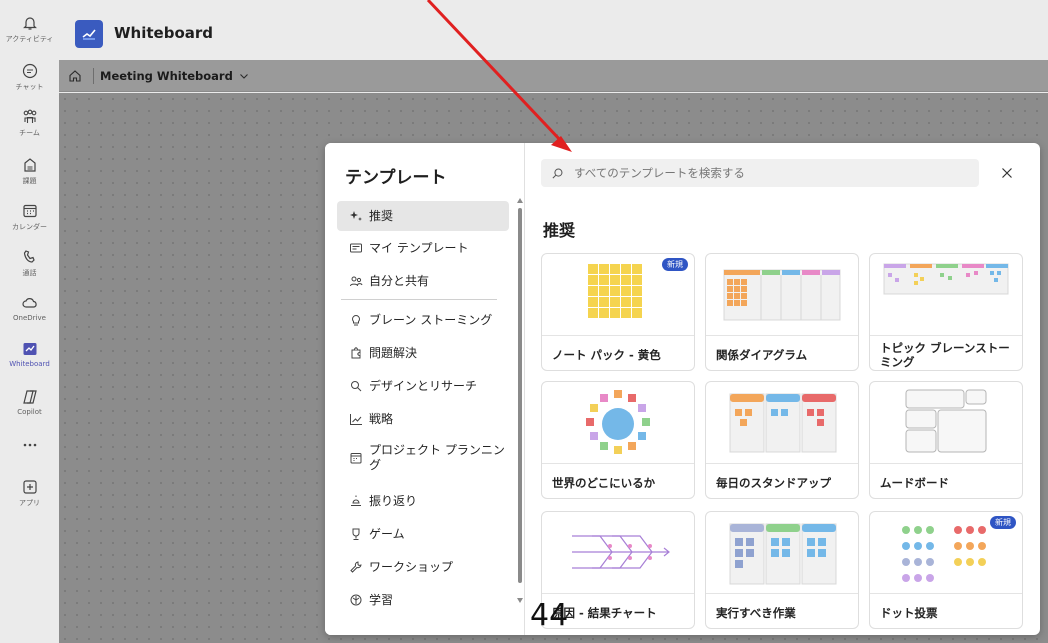 Image resolution: width=1048 pixels, height=643 pixels. What do you see at coordinates (29, 71) in the screenshot?
I see `chat-icon` at bounding box center [29, 71].